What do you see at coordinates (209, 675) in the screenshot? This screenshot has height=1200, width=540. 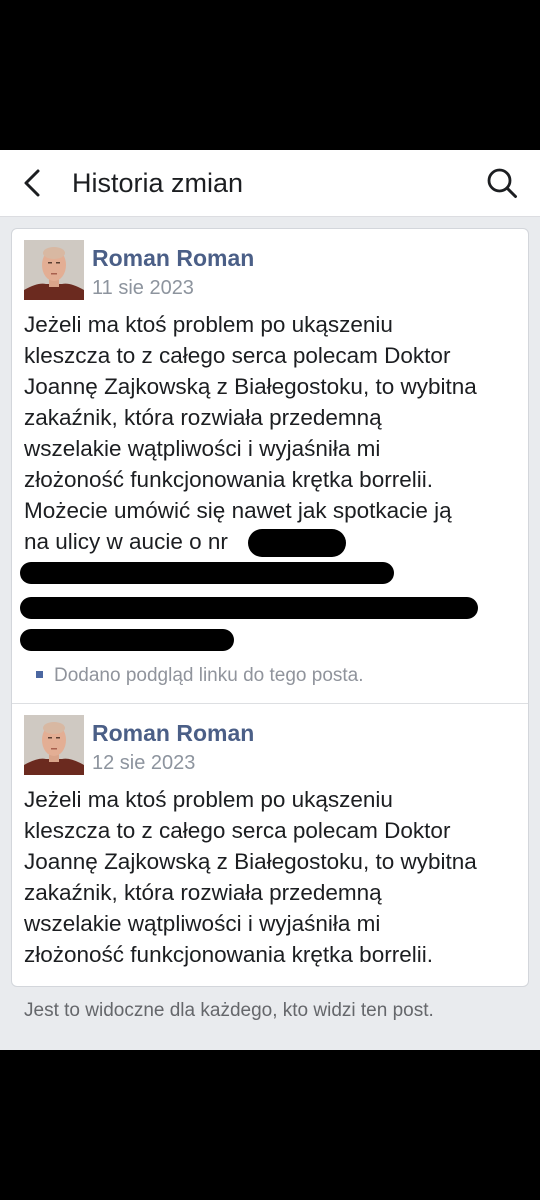 I see `edit-note: Dodano podgląd linku do tego posta.` at bounding box center [209, 675].